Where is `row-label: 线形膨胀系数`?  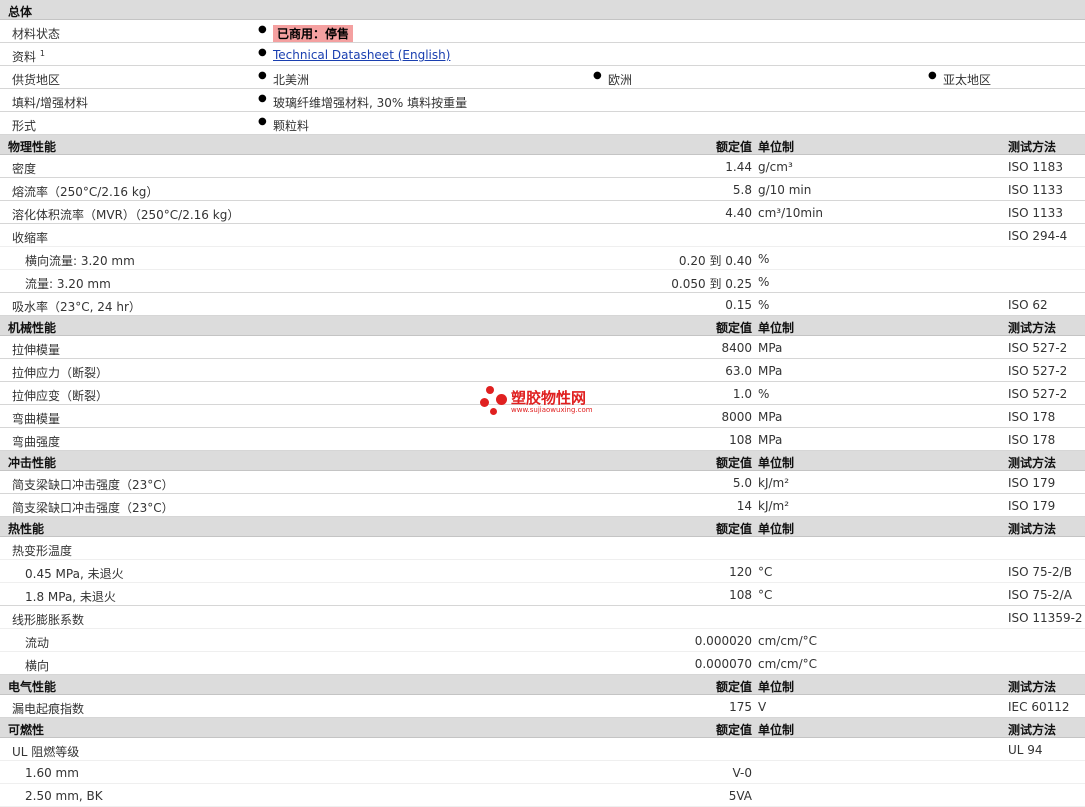
row-label: 线形膨胀系数 is located at coordinates (48, 620).